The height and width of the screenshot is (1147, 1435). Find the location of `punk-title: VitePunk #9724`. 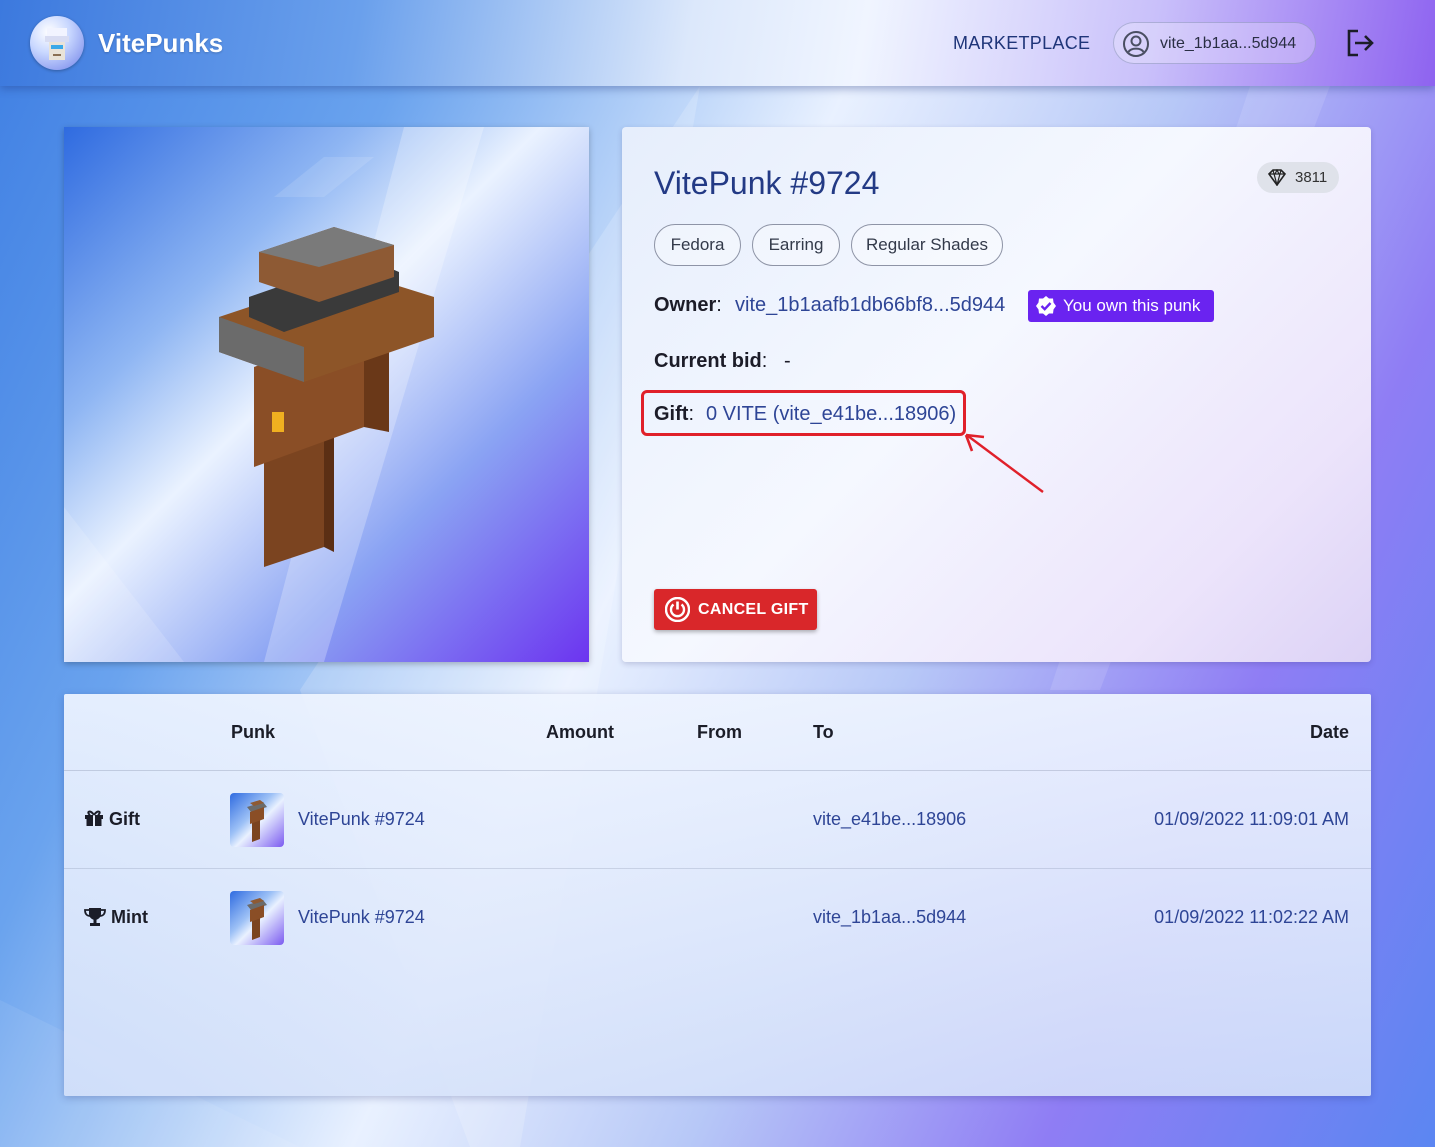

punk-title: VitePunk #9724 is located at coordinates (767, 183).